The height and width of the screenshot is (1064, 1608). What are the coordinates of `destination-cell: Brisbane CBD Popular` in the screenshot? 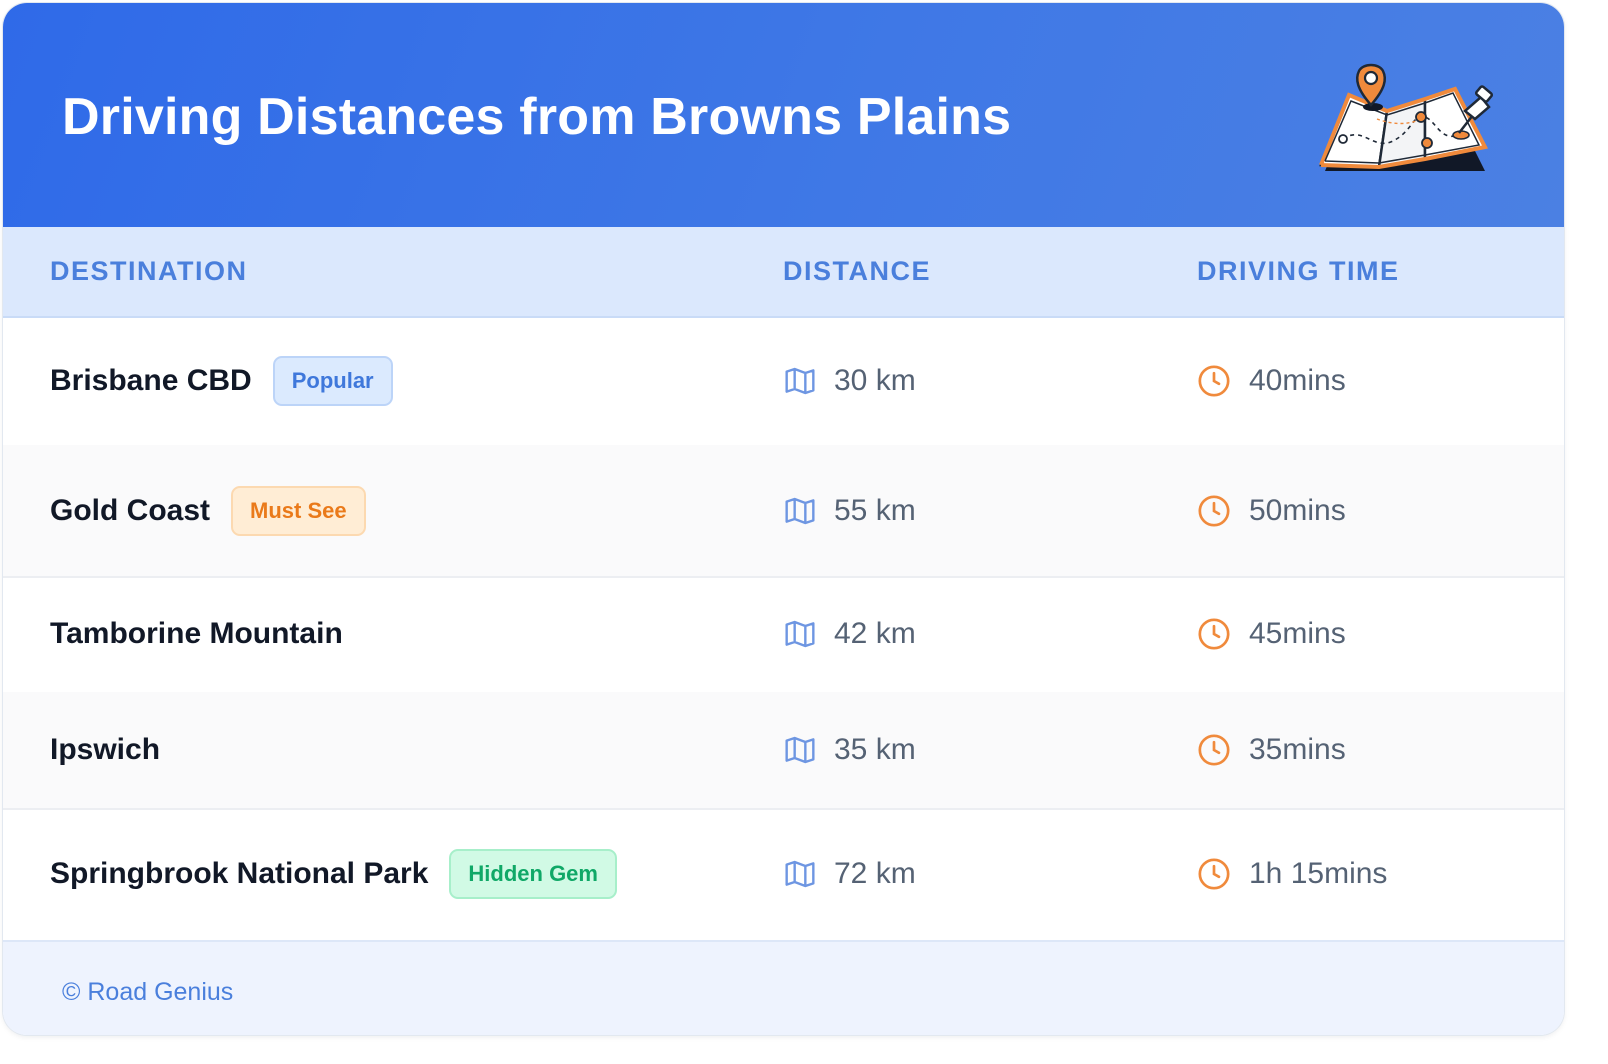 It's located at (221, 380).